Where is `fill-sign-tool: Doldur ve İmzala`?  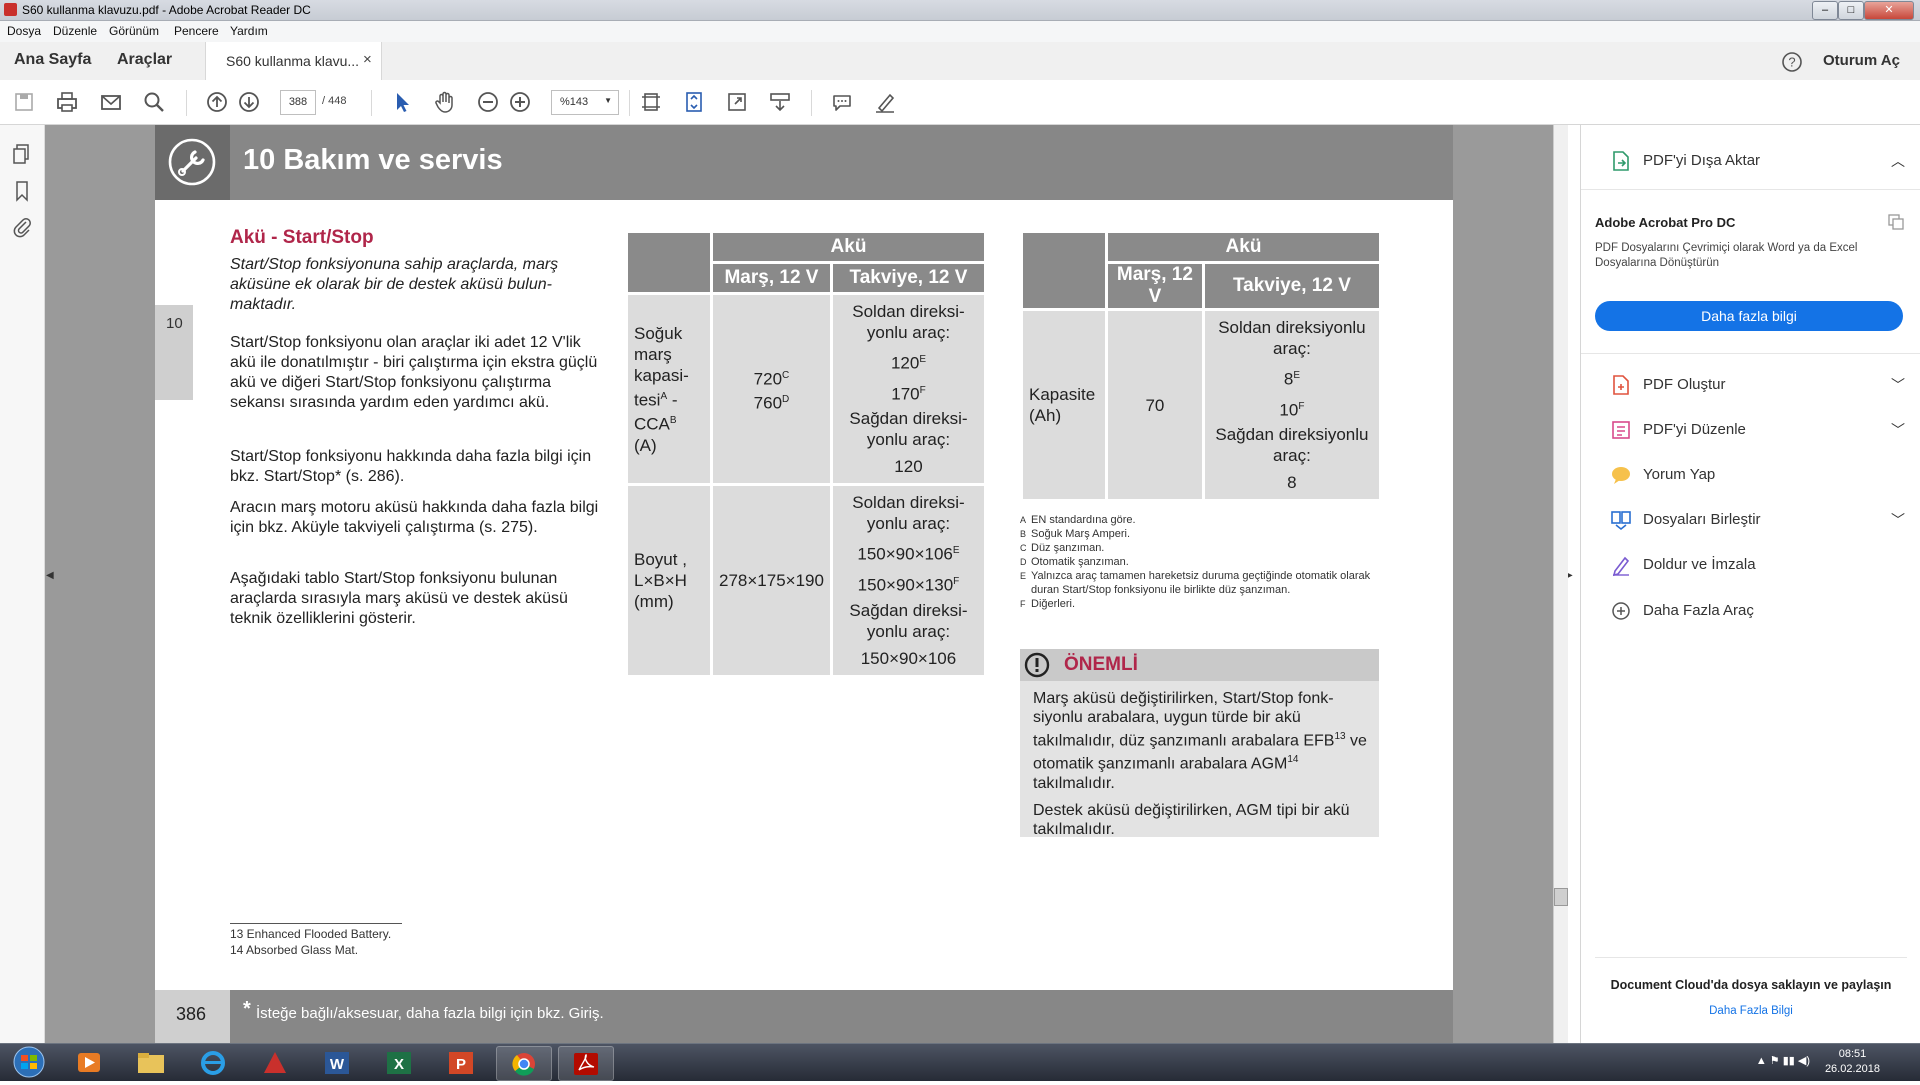
fill-sign-tool: Doldur ve İmzala is located at coordinates (1759, 565).